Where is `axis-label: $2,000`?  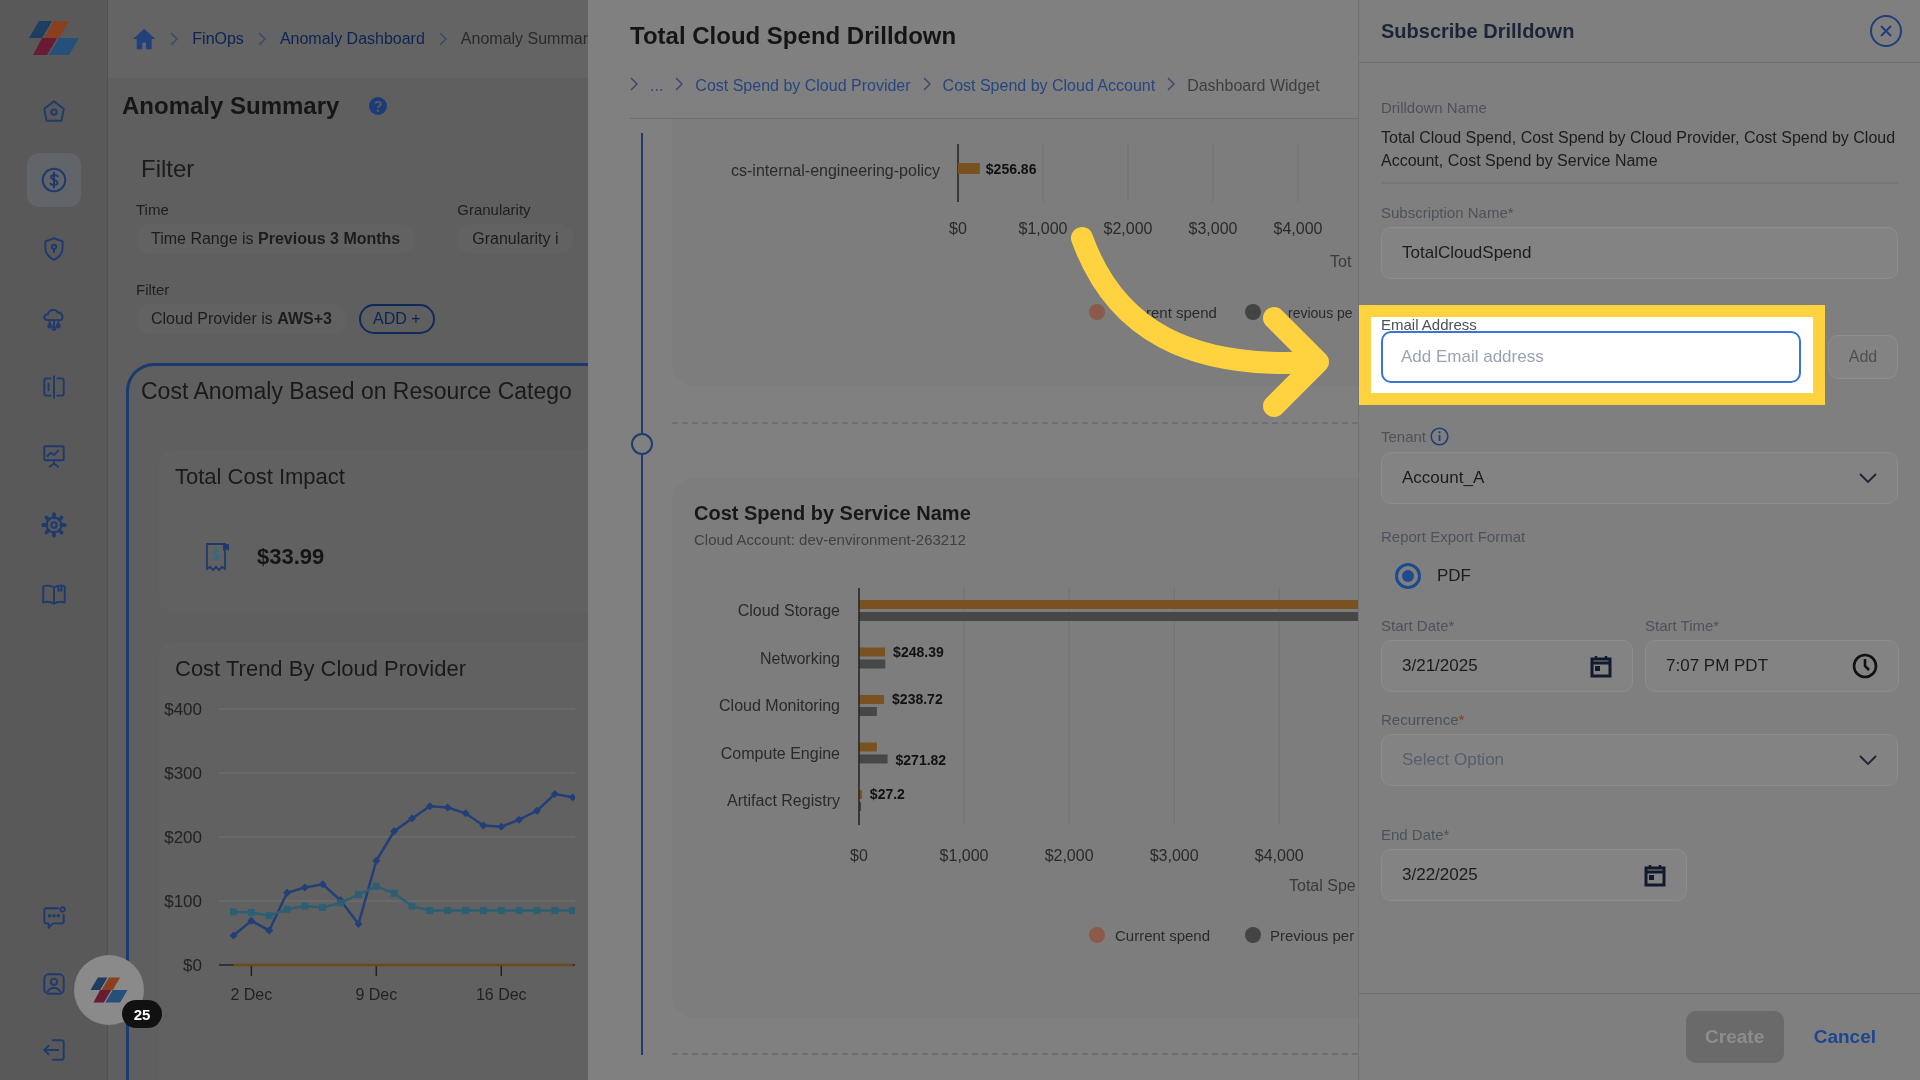
axis-label: $2,000 is located at coordinates (1069, 855).